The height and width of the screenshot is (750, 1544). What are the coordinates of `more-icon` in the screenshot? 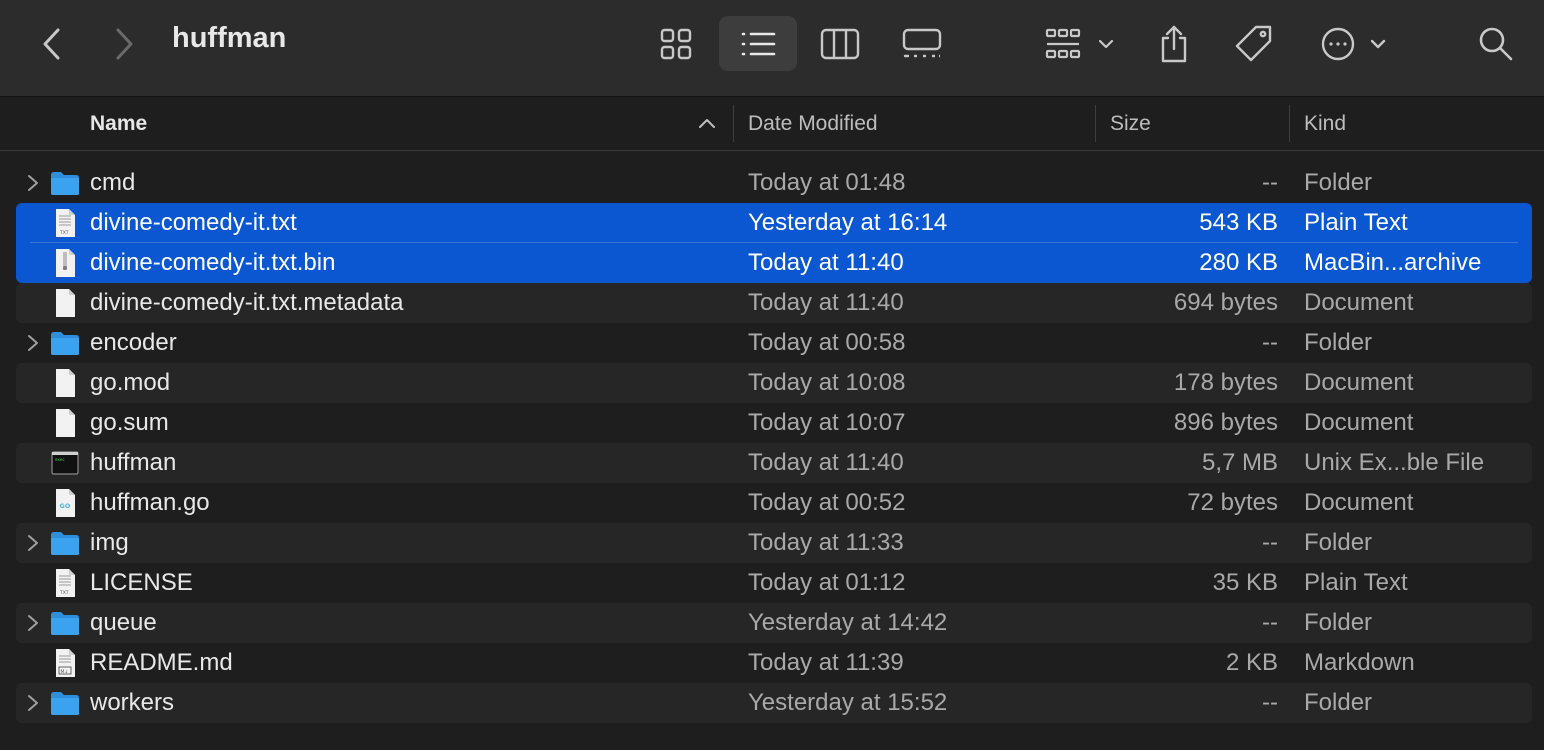 It's located at (1354, 44).